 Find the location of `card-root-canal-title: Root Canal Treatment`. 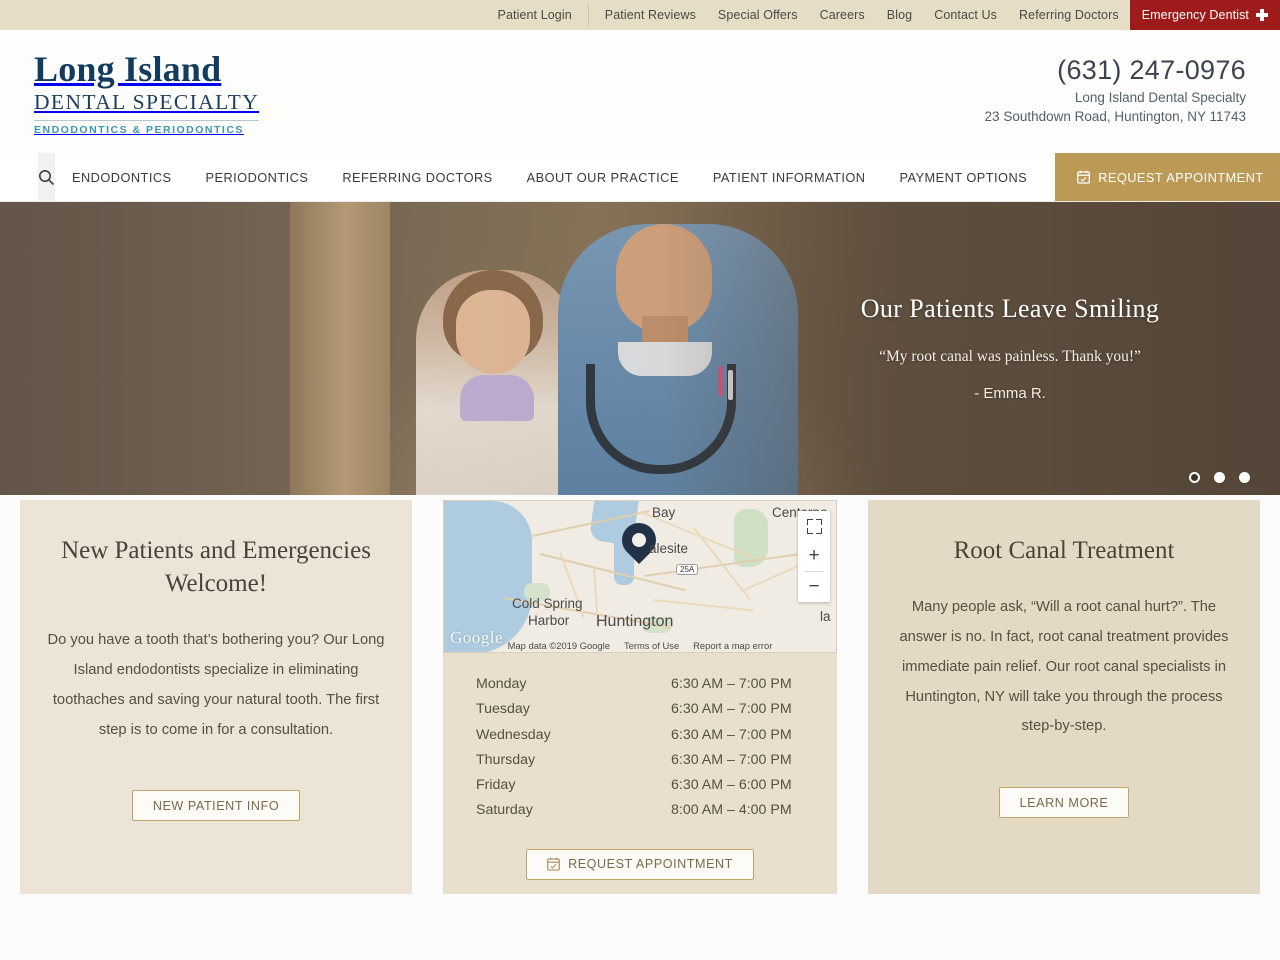

card-root-canal-title: Root Canal Treatment is located at coordinates (1064, 550).